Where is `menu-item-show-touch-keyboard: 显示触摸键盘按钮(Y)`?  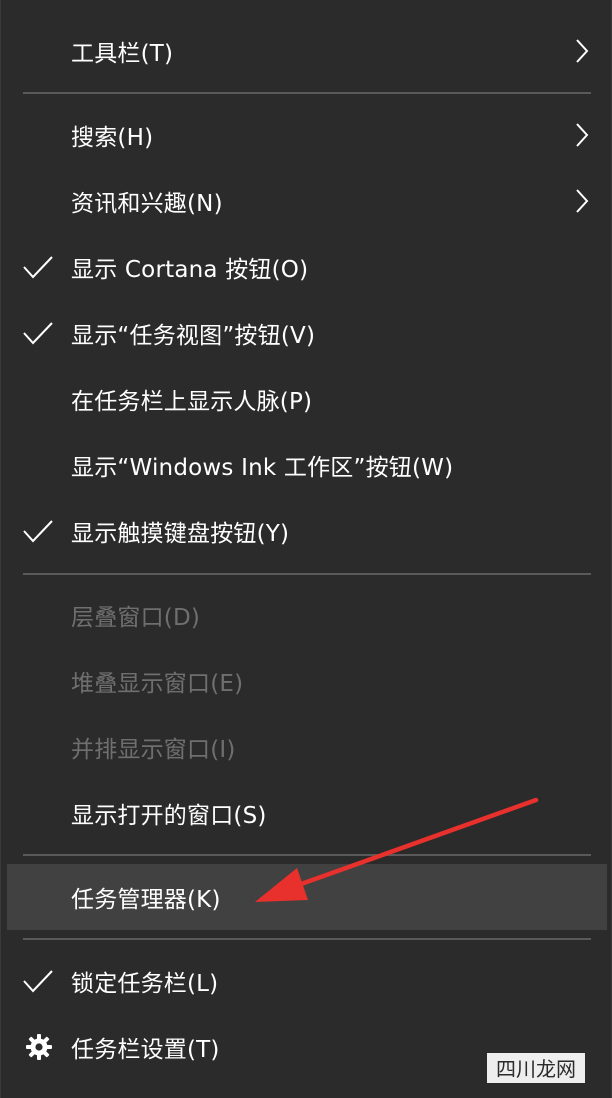 menu-item-show-touch-keyboard: 显示触摸键盘按钮(Y) is located at coordinates (307, 531).